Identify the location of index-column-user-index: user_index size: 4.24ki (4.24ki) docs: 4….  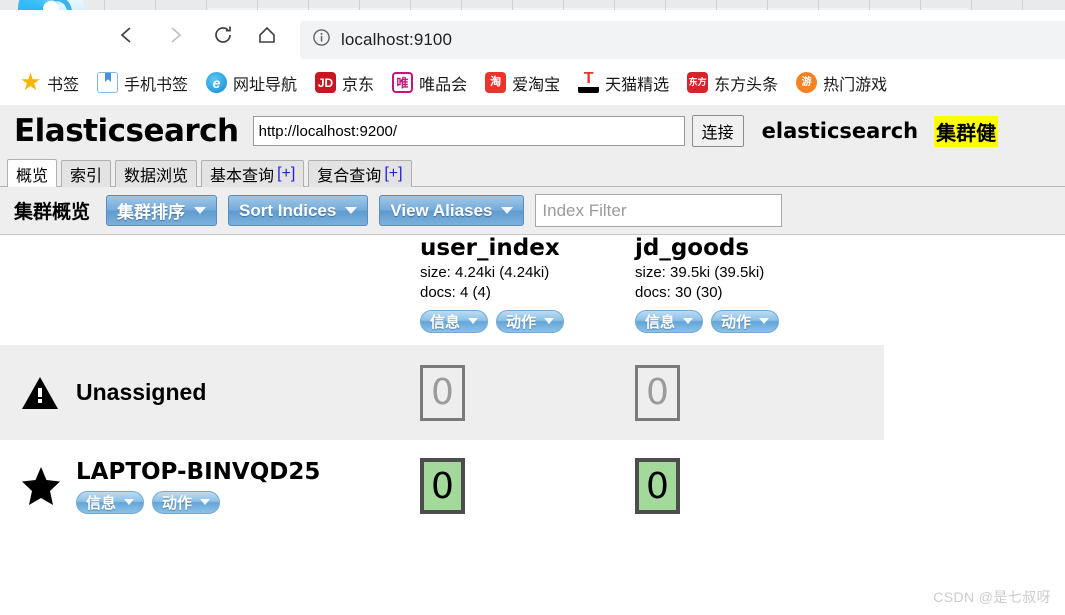
(527, 290).